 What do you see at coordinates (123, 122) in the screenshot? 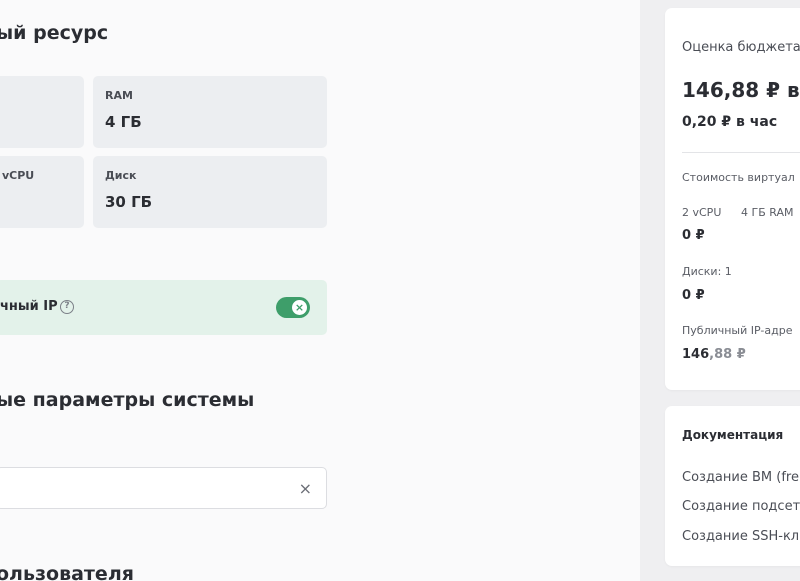
I see `ram-value: 4 ГБ` at bounding box center [123, 122].